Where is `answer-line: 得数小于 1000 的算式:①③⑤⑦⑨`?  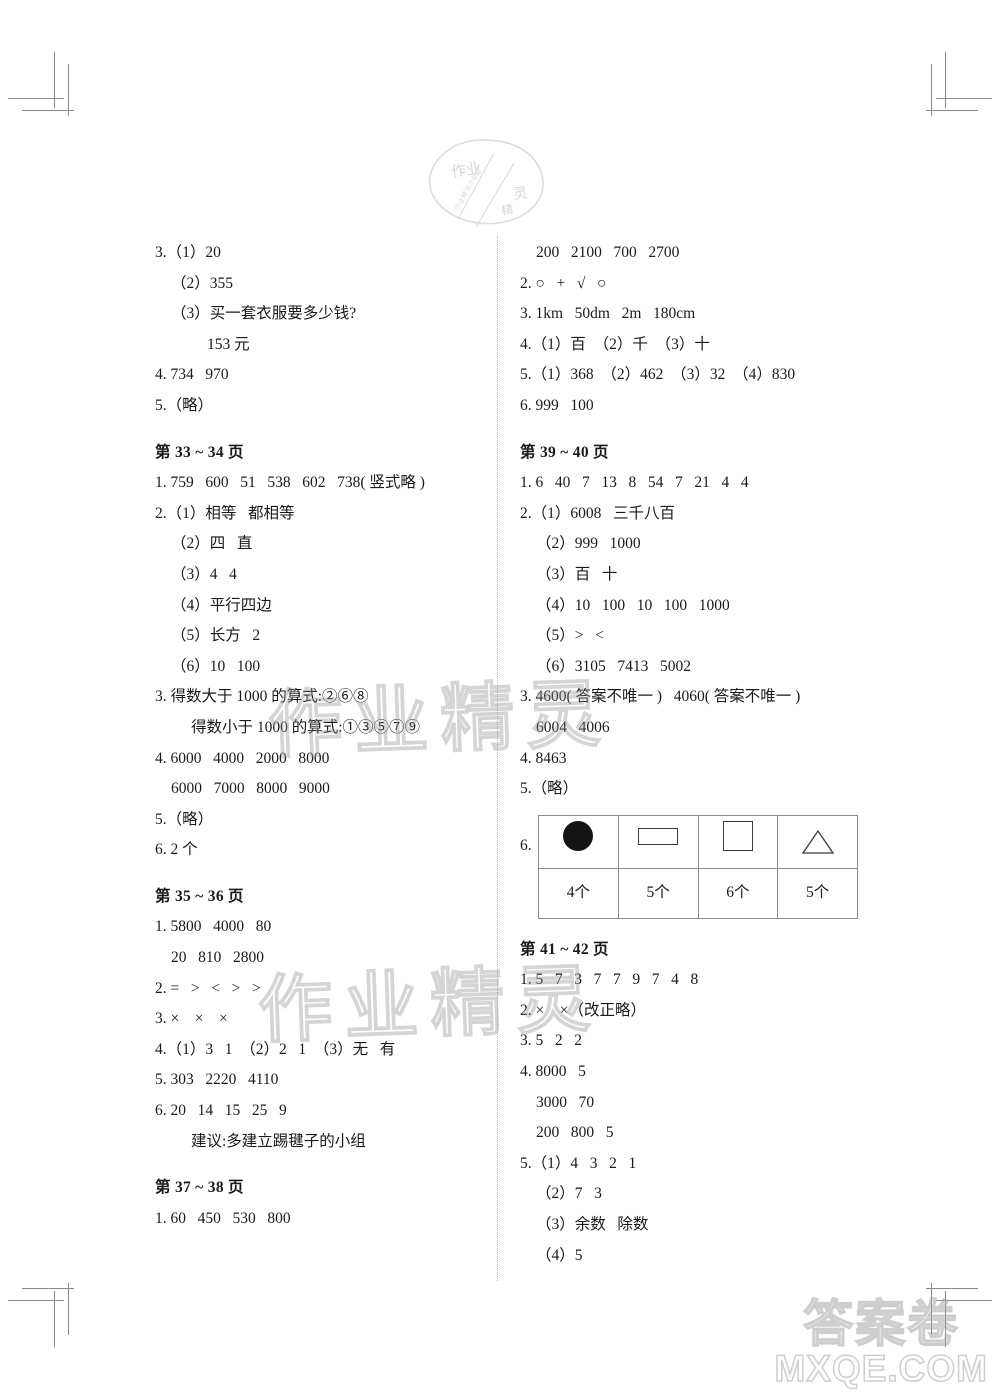
answer-line: 得数小于 1000 的算式:①③⑤⑦⑨ is located at coordinates (306, 727).